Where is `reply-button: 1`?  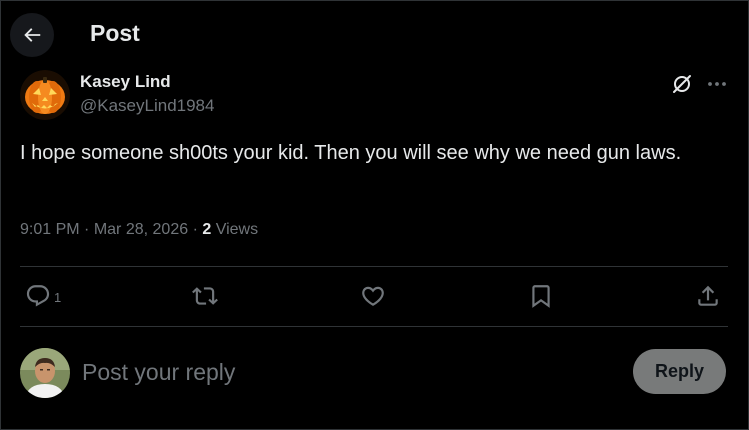 reply-button: 1 is located at coordinates (43, 296).